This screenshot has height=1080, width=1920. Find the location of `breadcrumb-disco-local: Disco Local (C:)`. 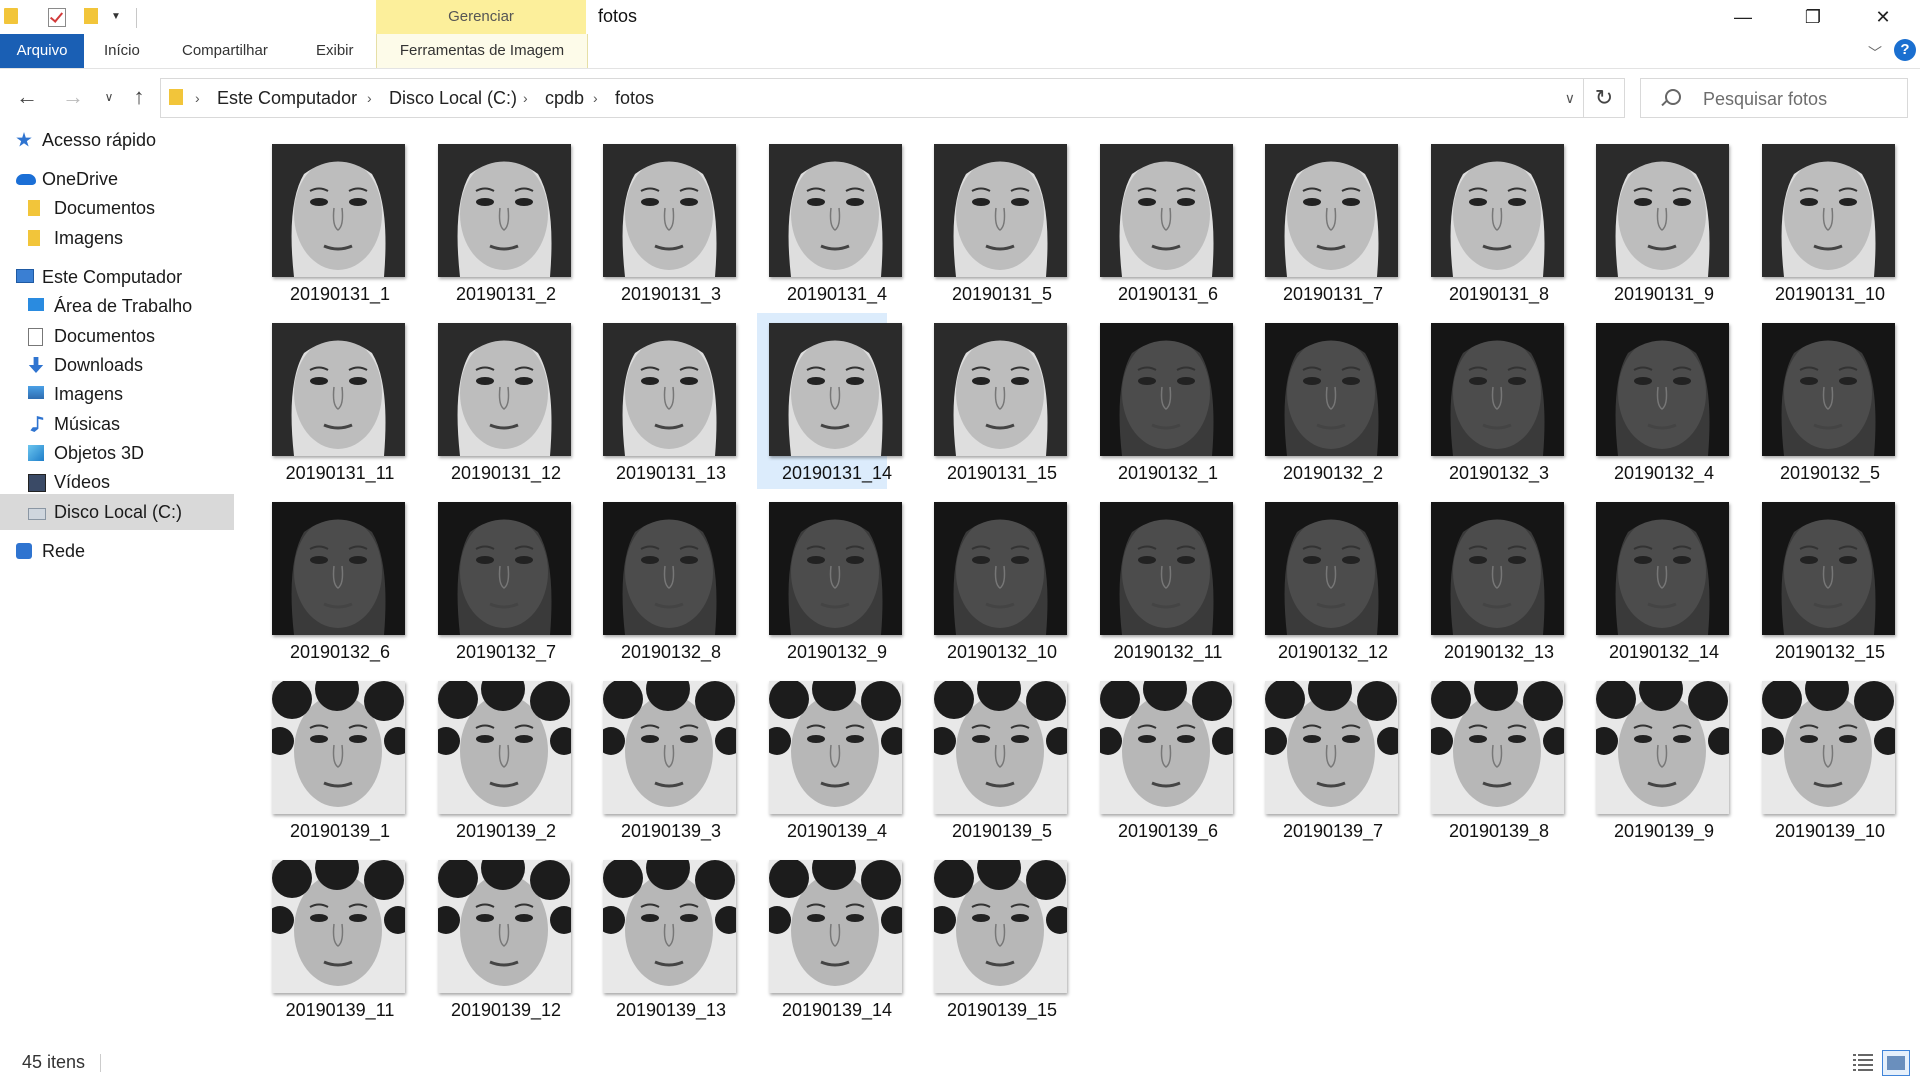

breadcrumb-disco-local: Disco Local (C:) is located at coordinates (453, 98).